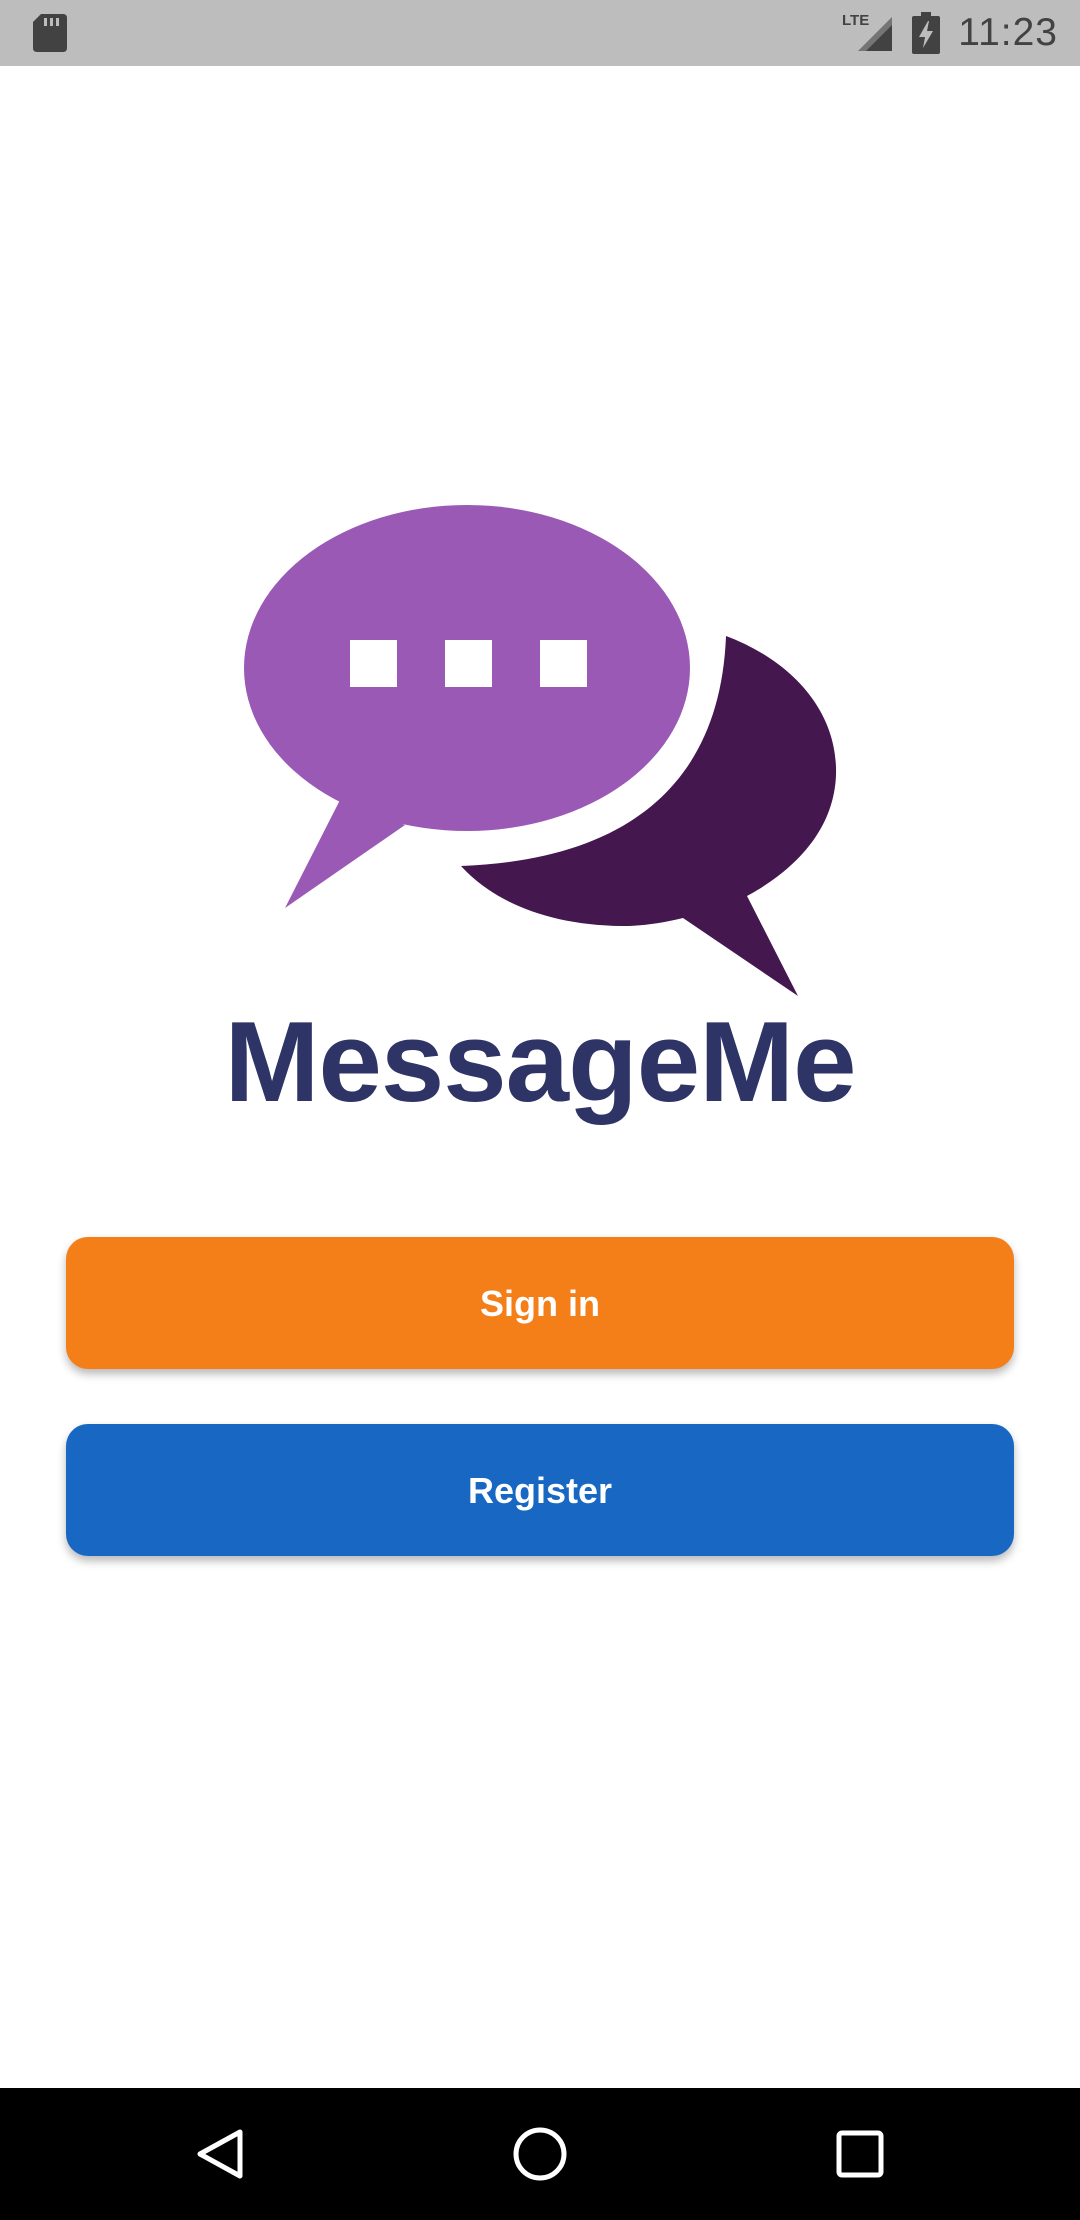  Describe the element at coordinates (540, 1490) in the screenshot. I see `register-button: Register` at that location.